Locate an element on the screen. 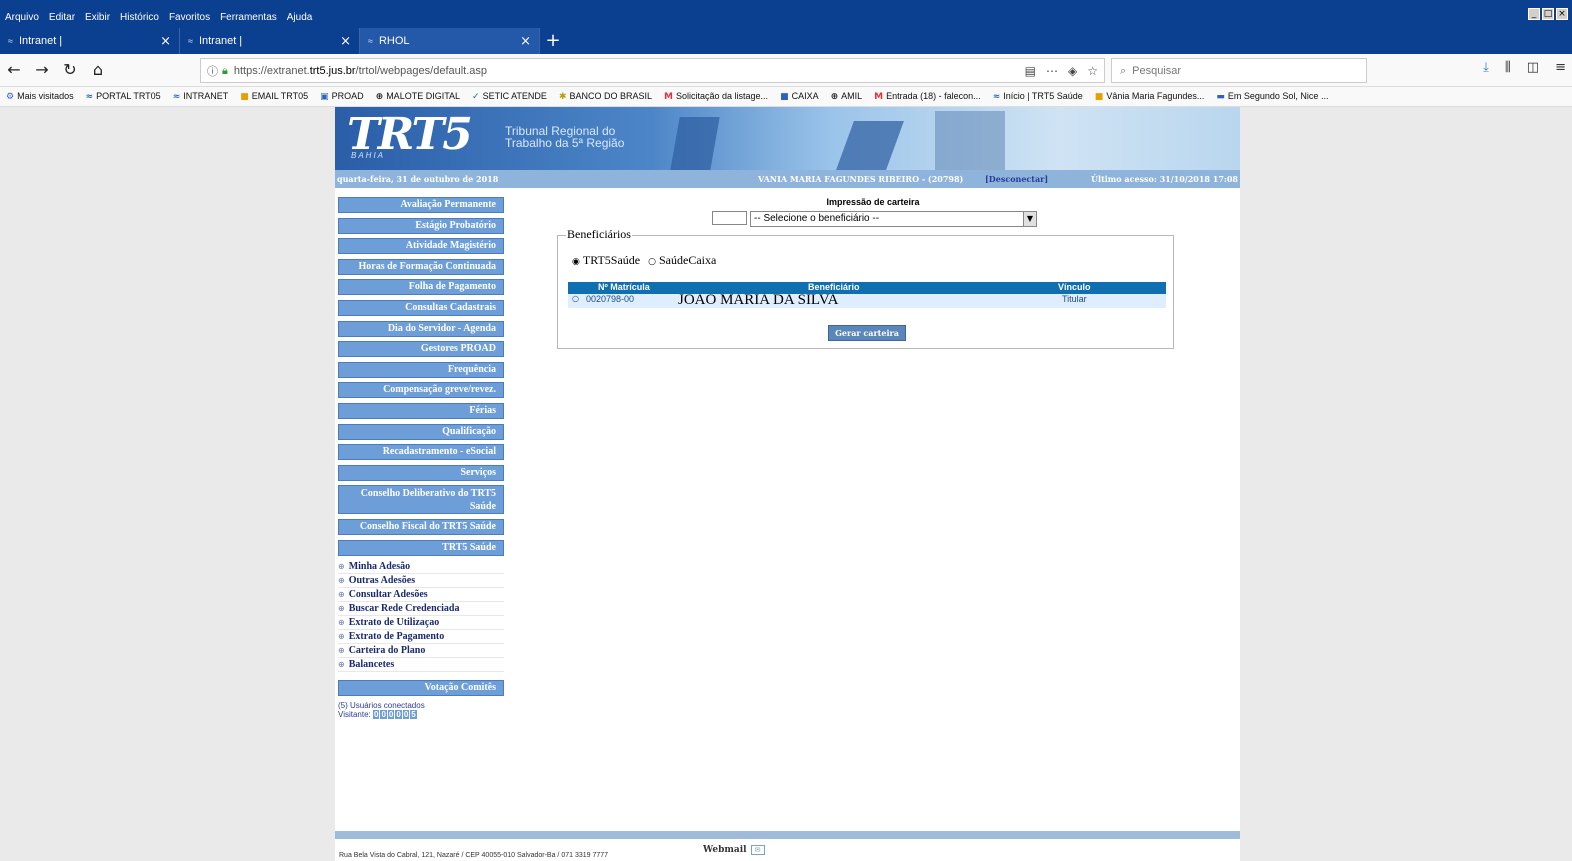 Image resolution: width=1572 pixels, height=861 pixels. beneficiary-selector: -- Selecione o beneficiário -- ▼ is located at coordinates (874, 219).